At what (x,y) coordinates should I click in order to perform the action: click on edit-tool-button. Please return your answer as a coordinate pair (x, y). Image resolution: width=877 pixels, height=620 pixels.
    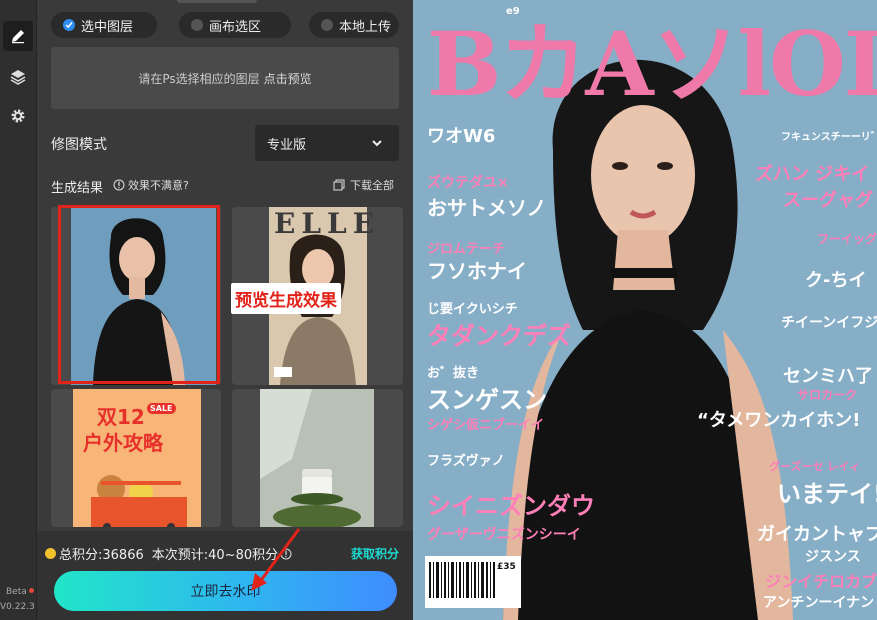
    Looking at the image, I should click on (18, 36).